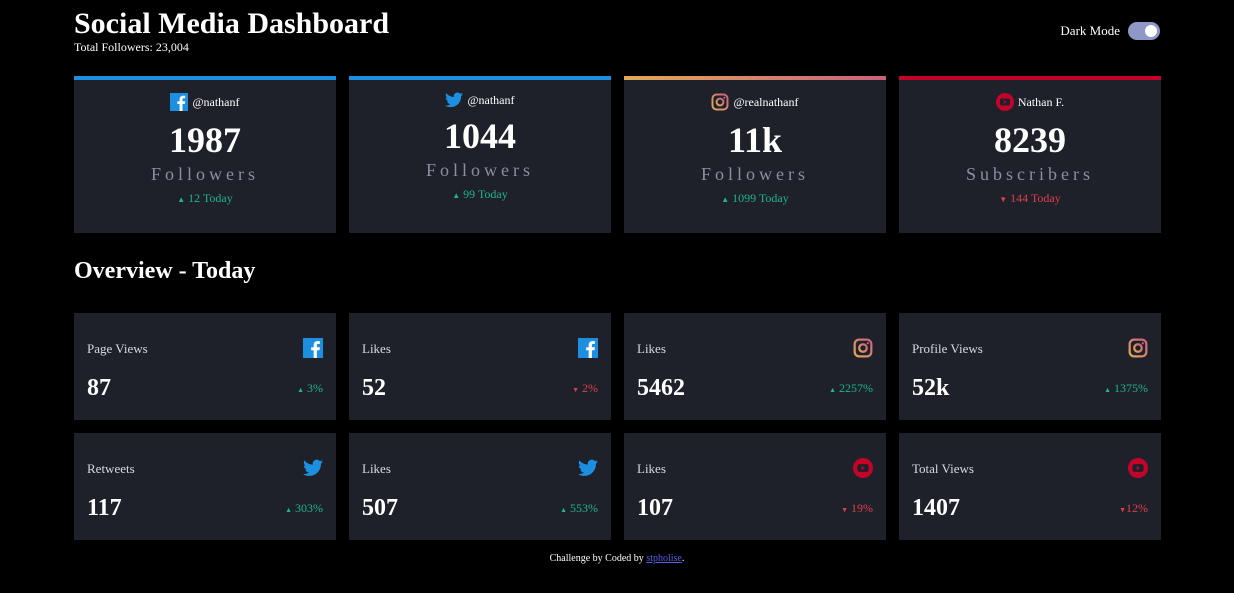  What do you see at coordinates (210, 198) in the screenshot?
I see `card-today-text: 12 Today` at bounding box center [210, 198].